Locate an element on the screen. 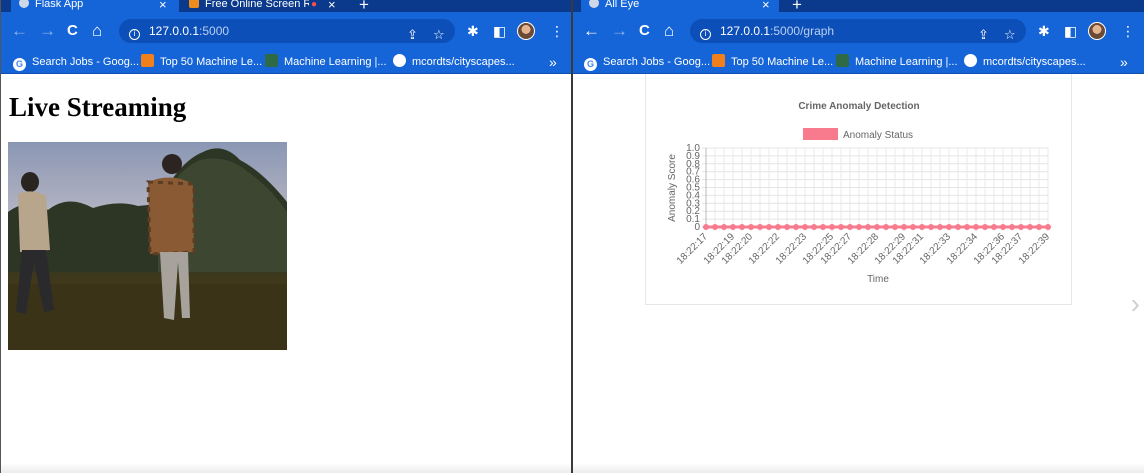 The width and height of the screenshot is (1144, 473). toolbar: ← → C ⌂ i 127.0.0.1:5000 ⇪ ☆ ✱ ◧ ⋮ is located at coordinates (286, 31).